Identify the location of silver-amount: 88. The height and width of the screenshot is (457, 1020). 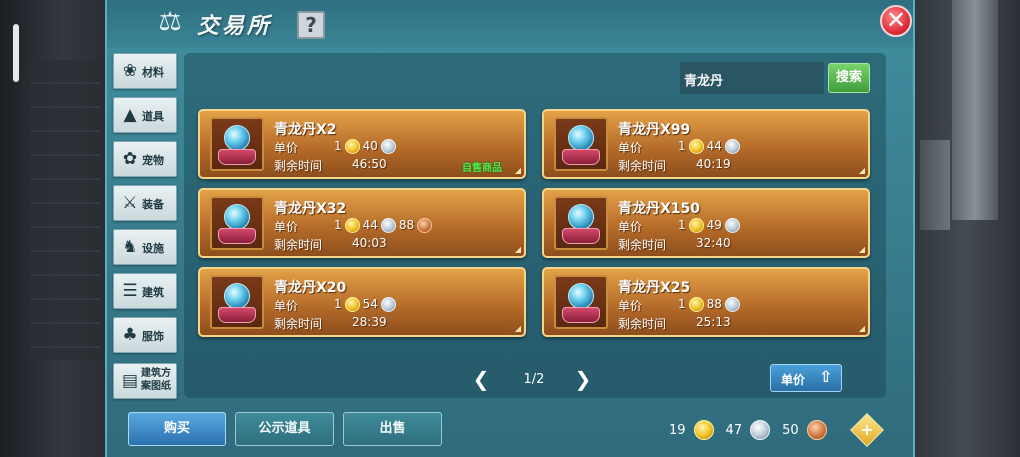
(714, 304).